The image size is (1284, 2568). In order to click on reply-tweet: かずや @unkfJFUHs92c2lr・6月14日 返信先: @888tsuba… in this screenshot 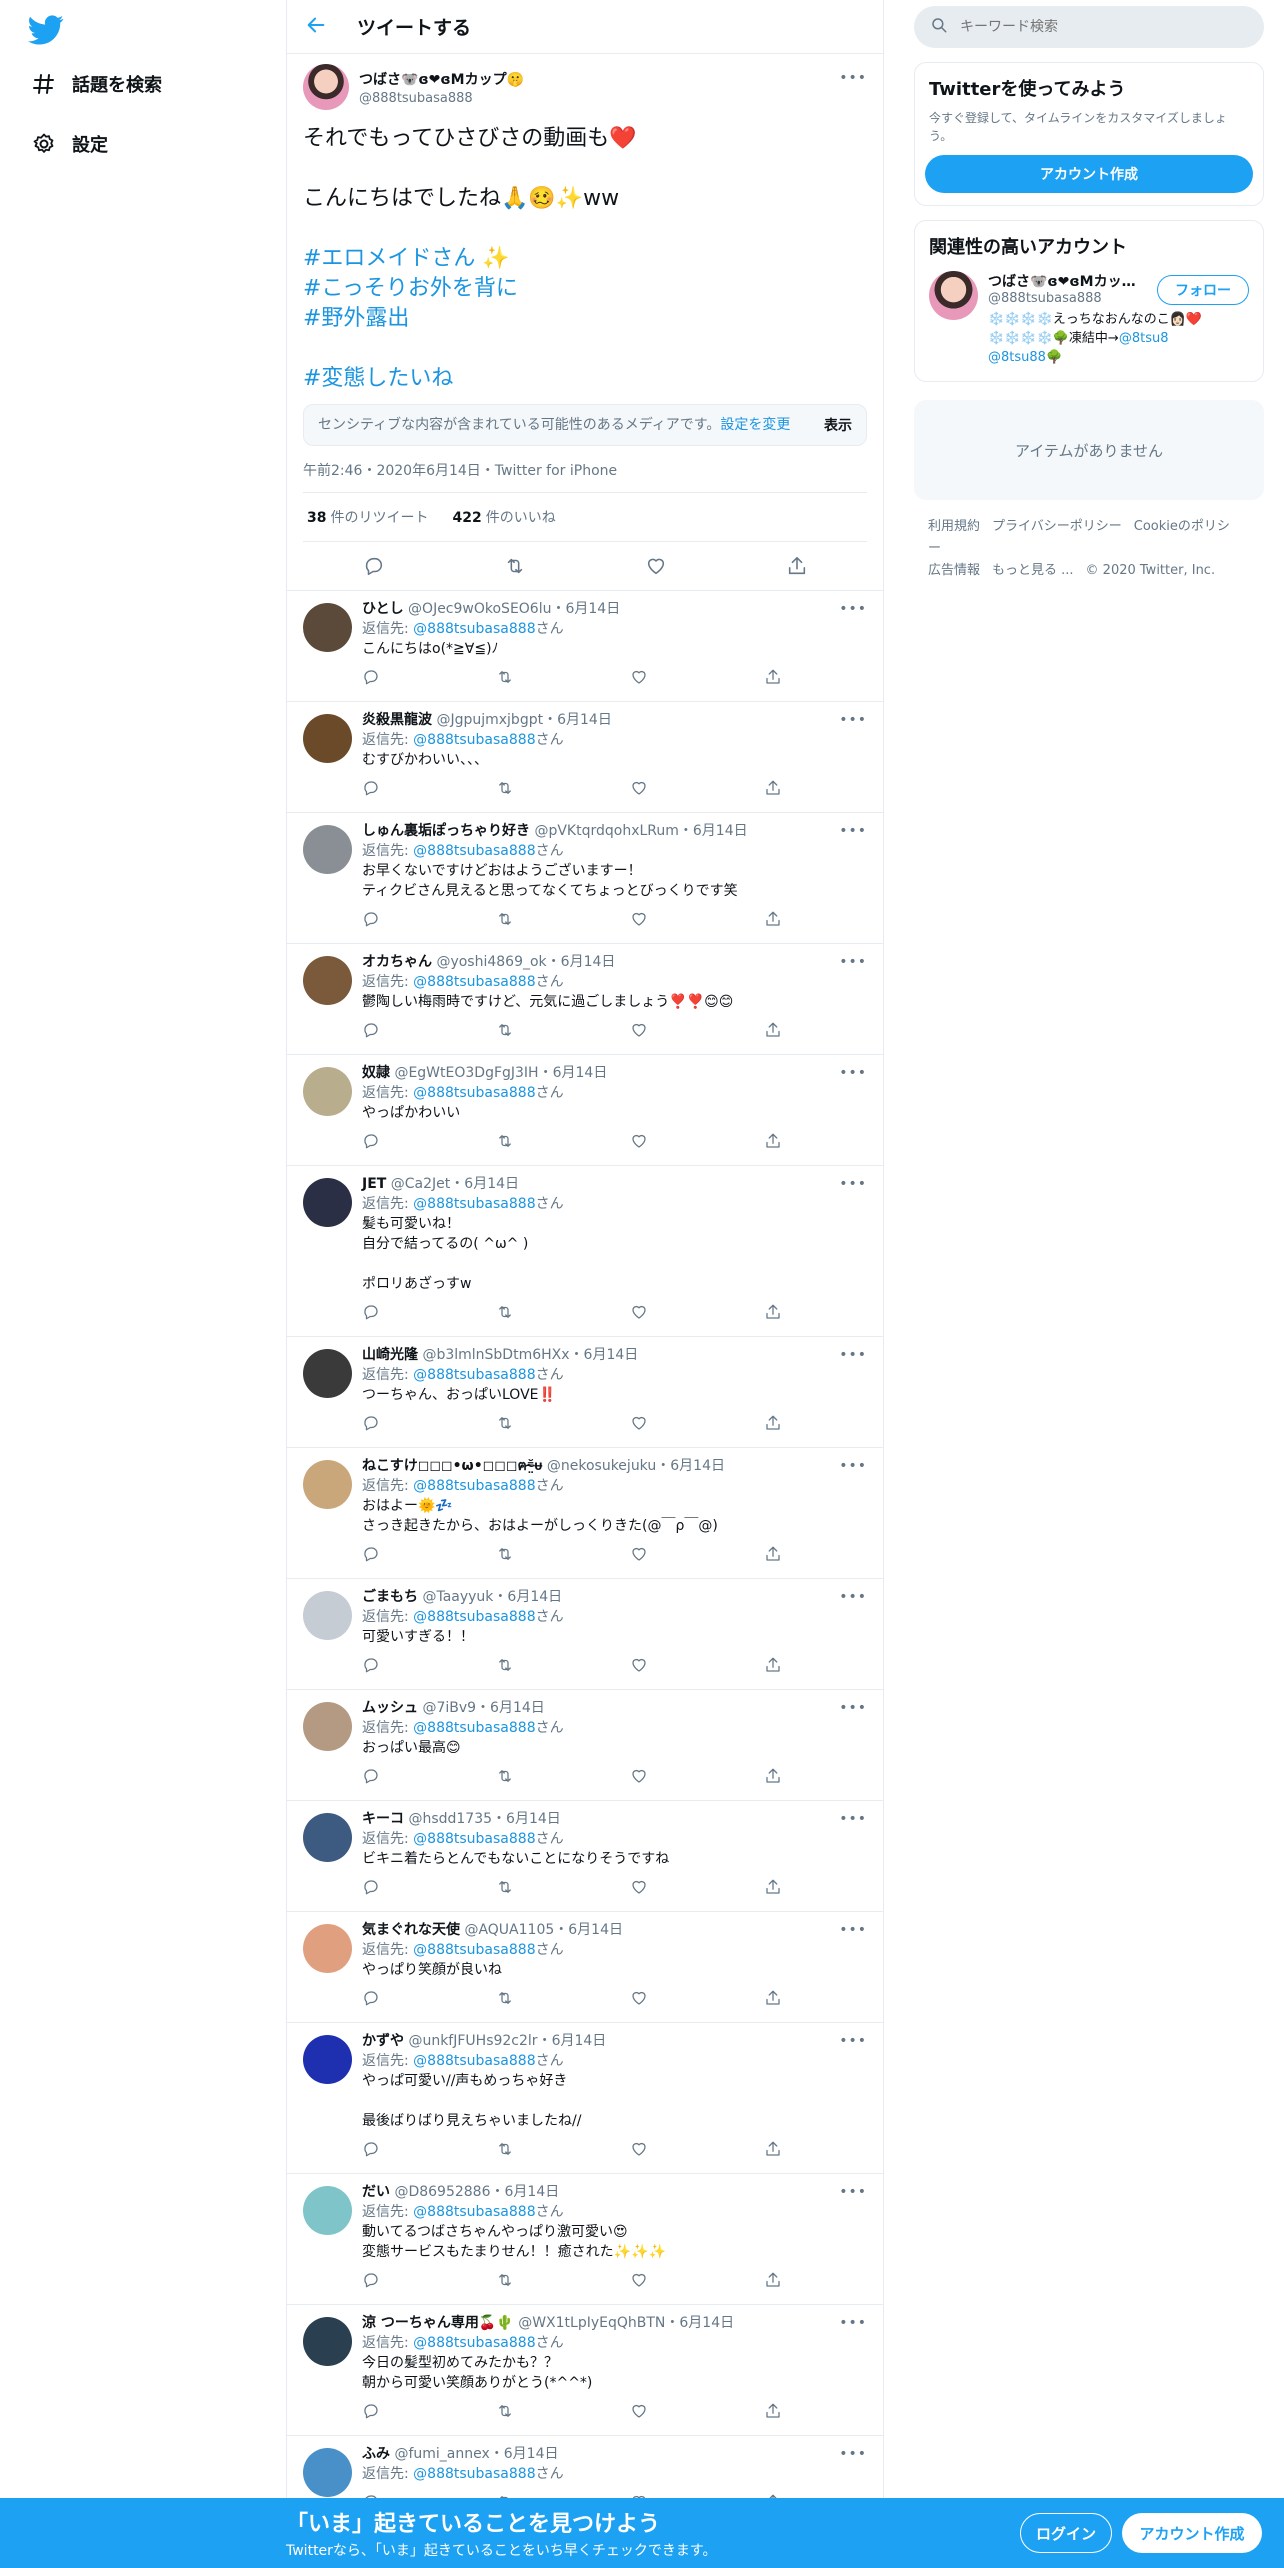, I will do `click(585, 2098)`.